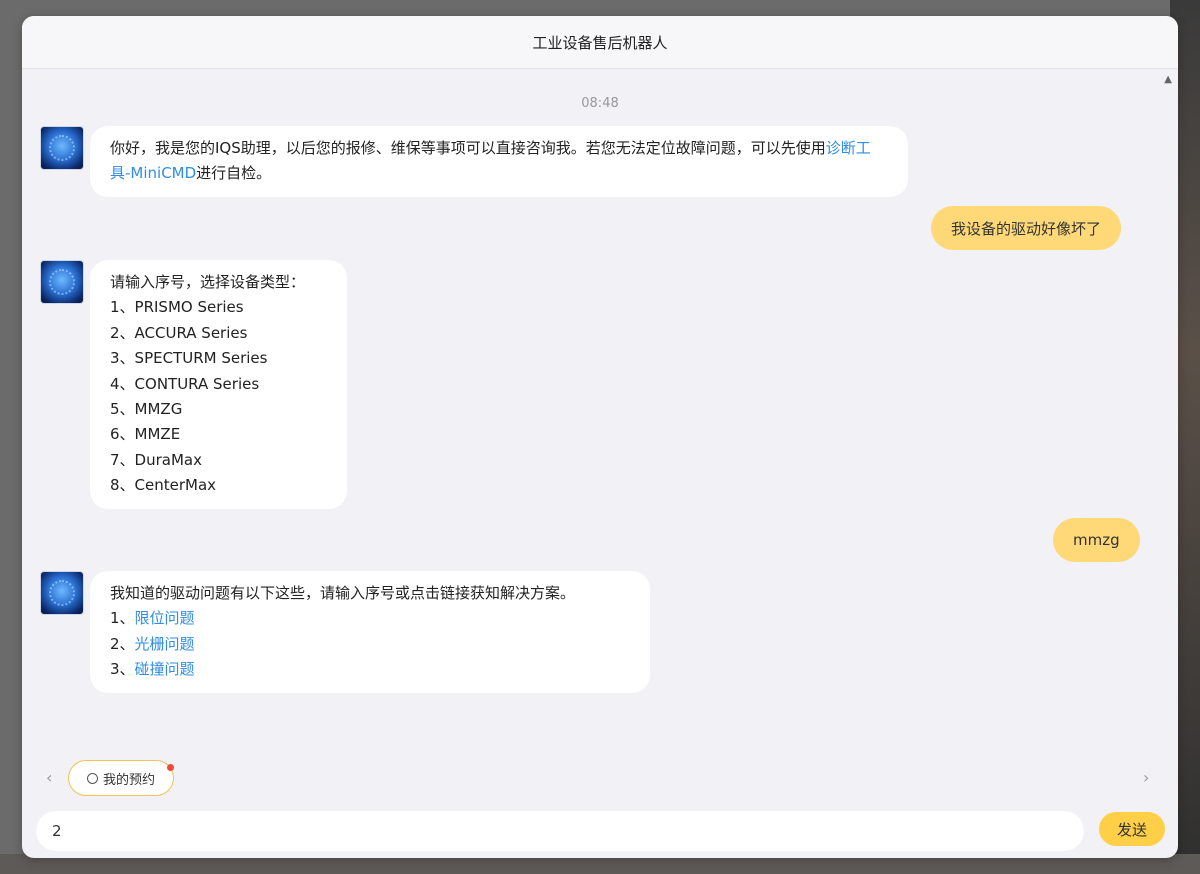 Image resolution: width=1200 pixels, height=874 pixels. Describe the element at coordinates (370, 669) in the screenshot. I see `issue-option: 3、碰撞问题` at that location.